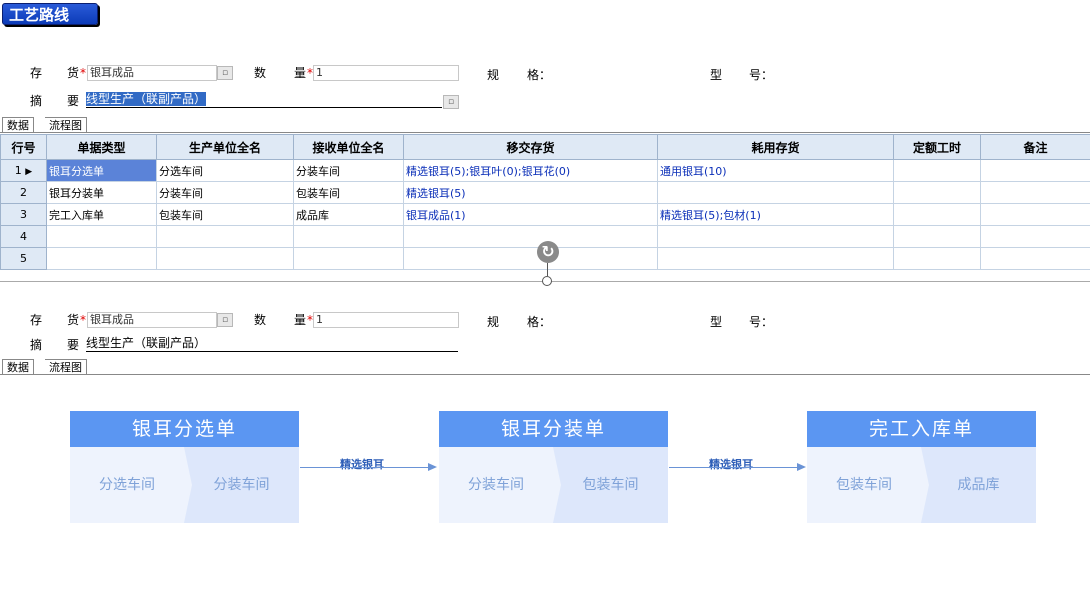 The image size is (1090, 596). What do you see at coordinates (272, 344) in the screenshot?
I see `summary-input-lower: 线型生产（联副产品）` at bounding box center [272, 344].